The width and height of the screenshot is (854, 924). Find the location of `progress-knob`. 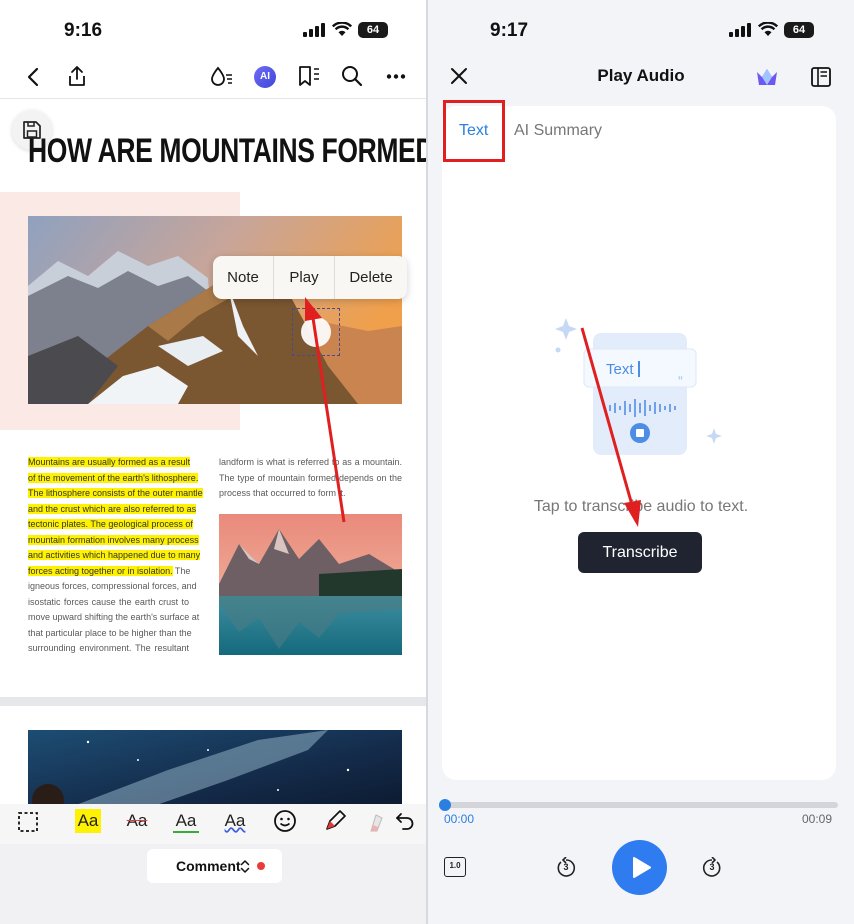

progress-knob is located at coordinates (445, 805).